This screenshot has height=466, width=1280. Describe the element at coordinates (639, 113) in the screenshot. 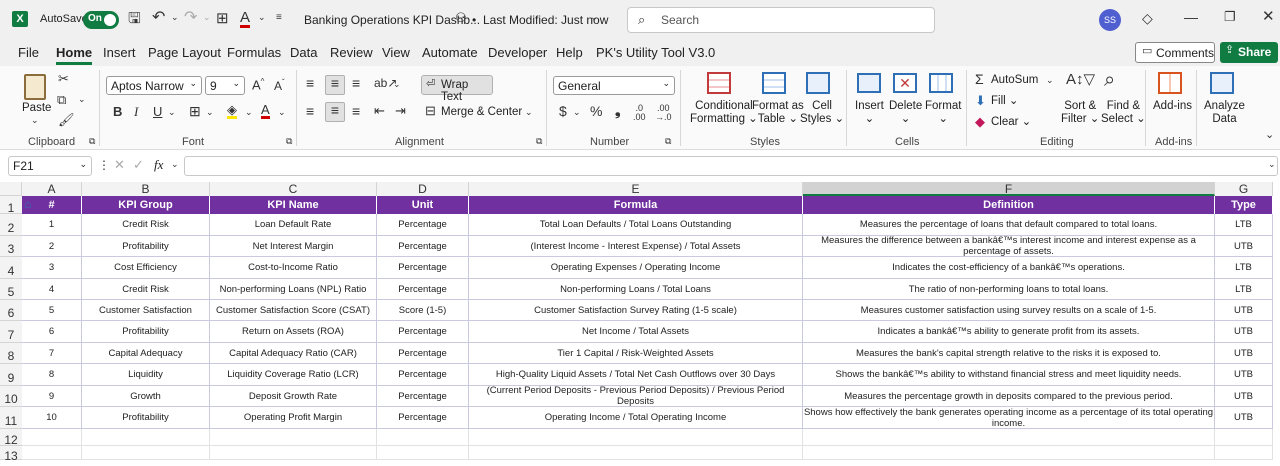

I see `increase-decimal-icon: .0.00` at that location.